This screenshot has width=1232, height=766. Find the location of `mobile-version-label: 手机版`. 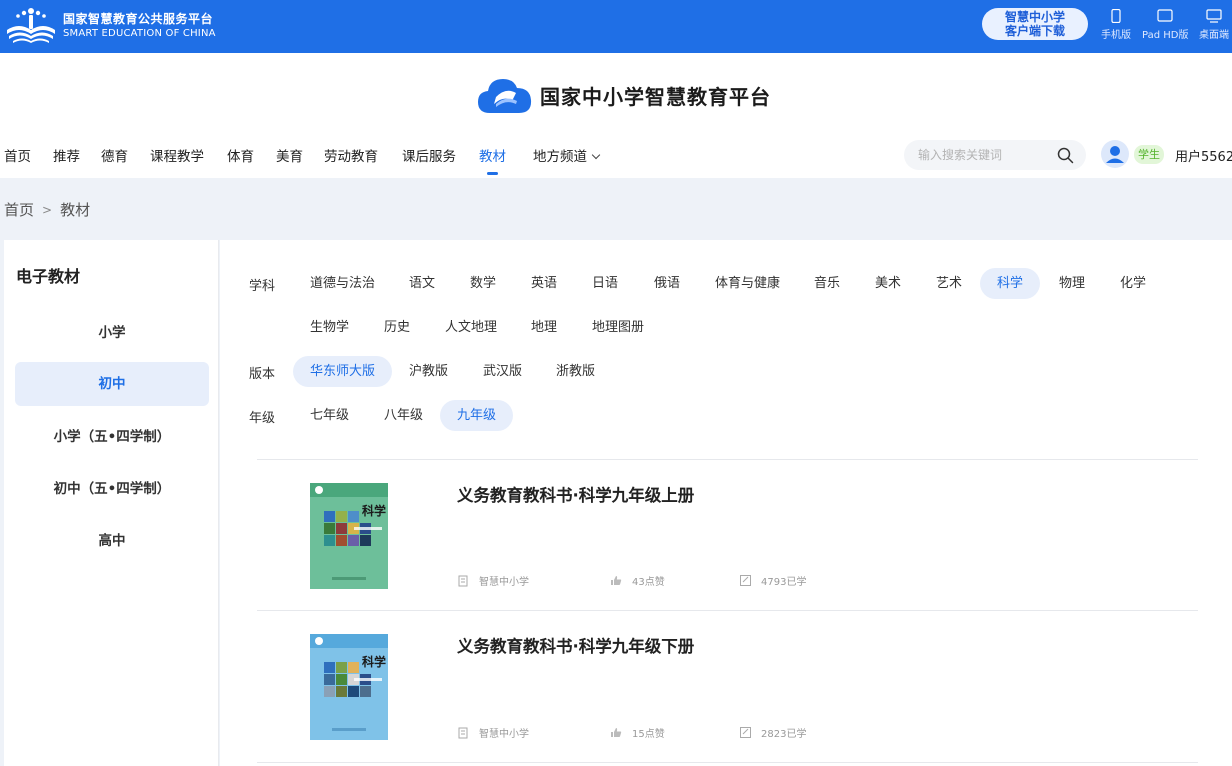

mobile-version-label: 手机版 is located at coordinates (1116, 35).